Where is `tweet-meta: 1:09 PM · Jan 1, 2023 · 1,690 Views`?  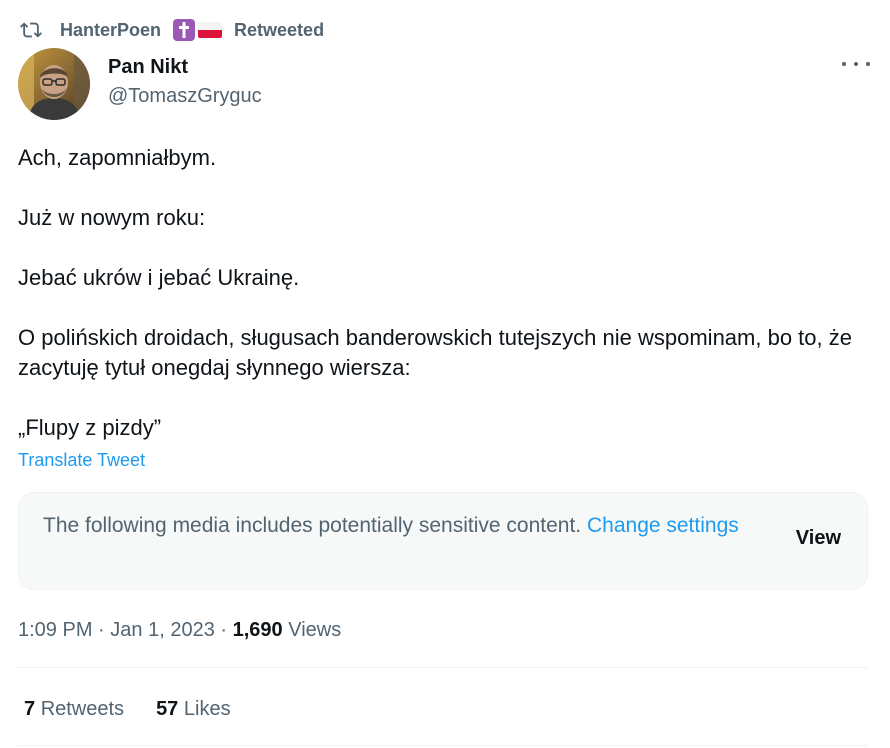 tweet-meta: 1:09 PM · Jan 1, 2023 · 1,690 Views is located at coordinates (179, 630).